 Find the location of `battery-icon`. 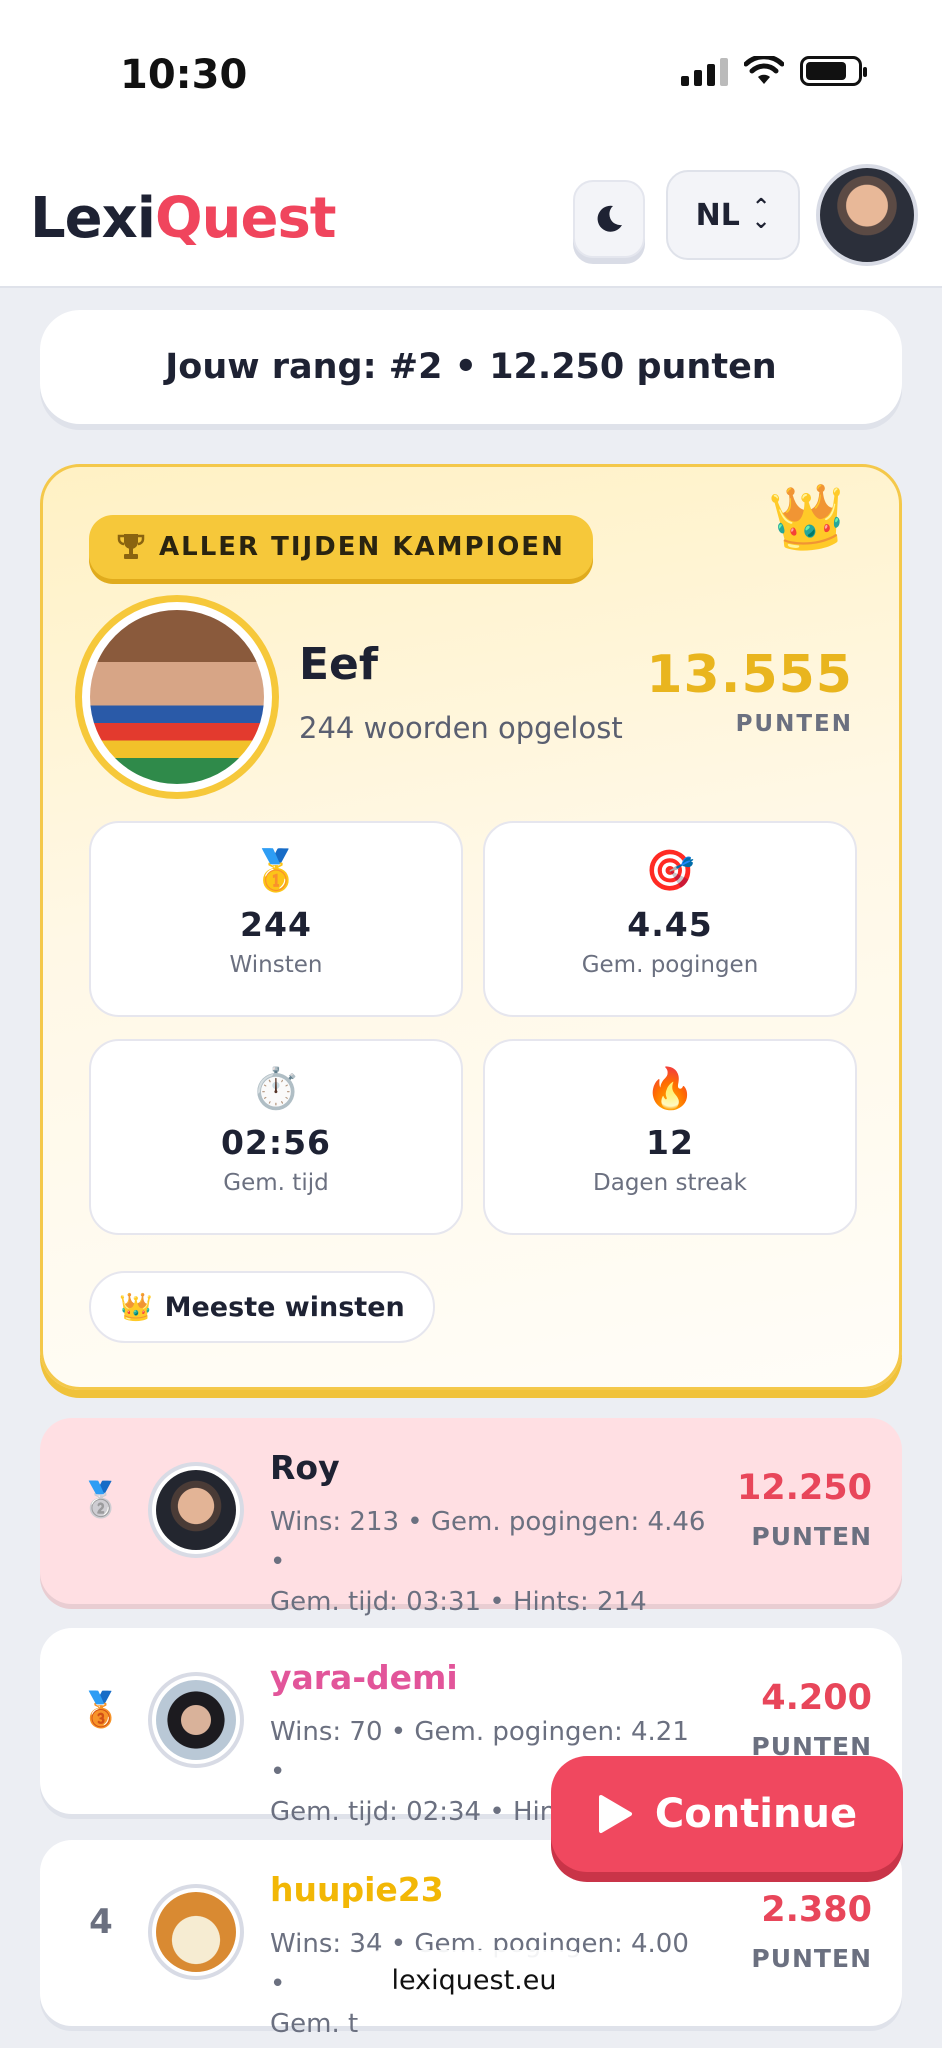

battery-icon is located at coordinates (833, 71).